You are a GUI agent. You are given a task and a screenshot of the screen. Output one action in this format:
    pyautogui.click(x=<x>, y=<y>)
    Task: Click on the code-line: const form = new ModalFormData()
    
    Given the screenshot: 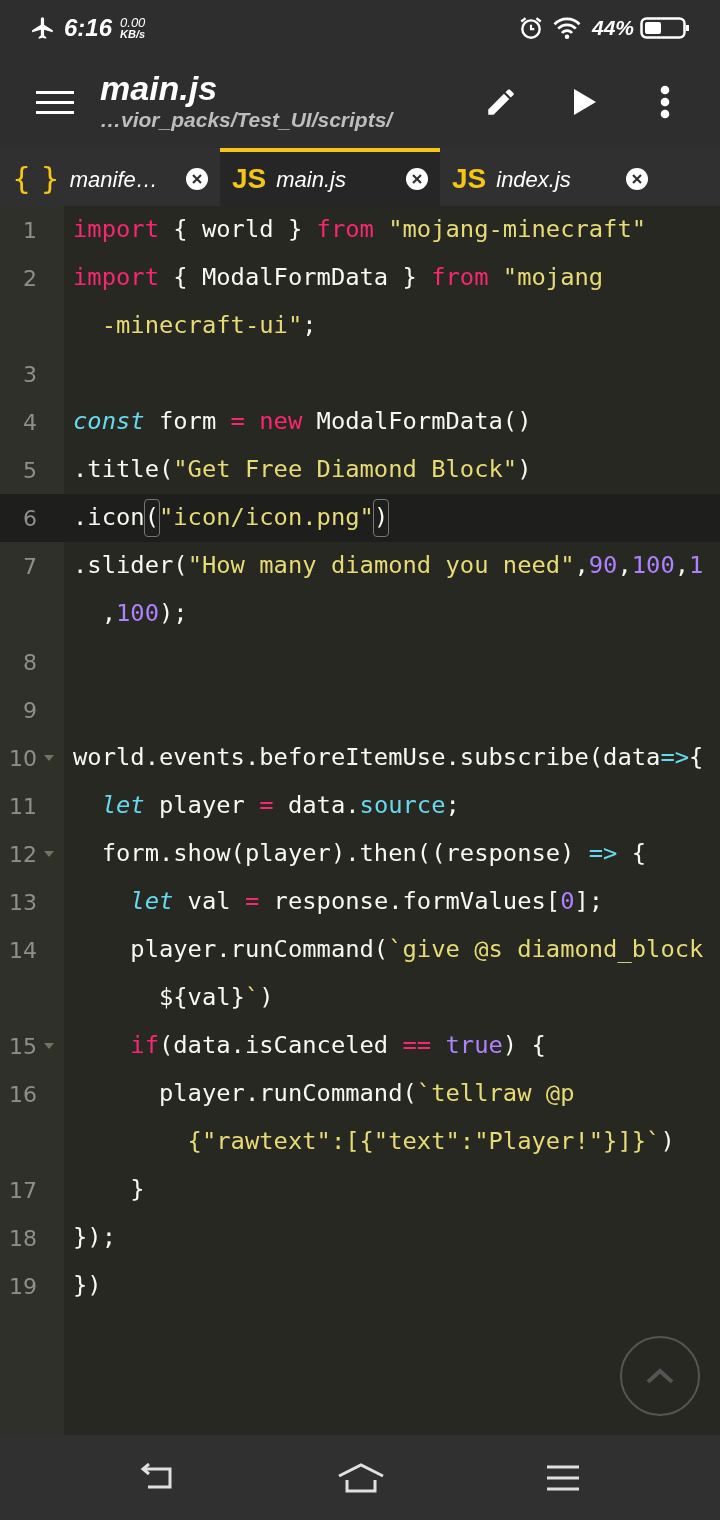 What is the action you would take?
    pyautogui.click(x=302, y=422)
    